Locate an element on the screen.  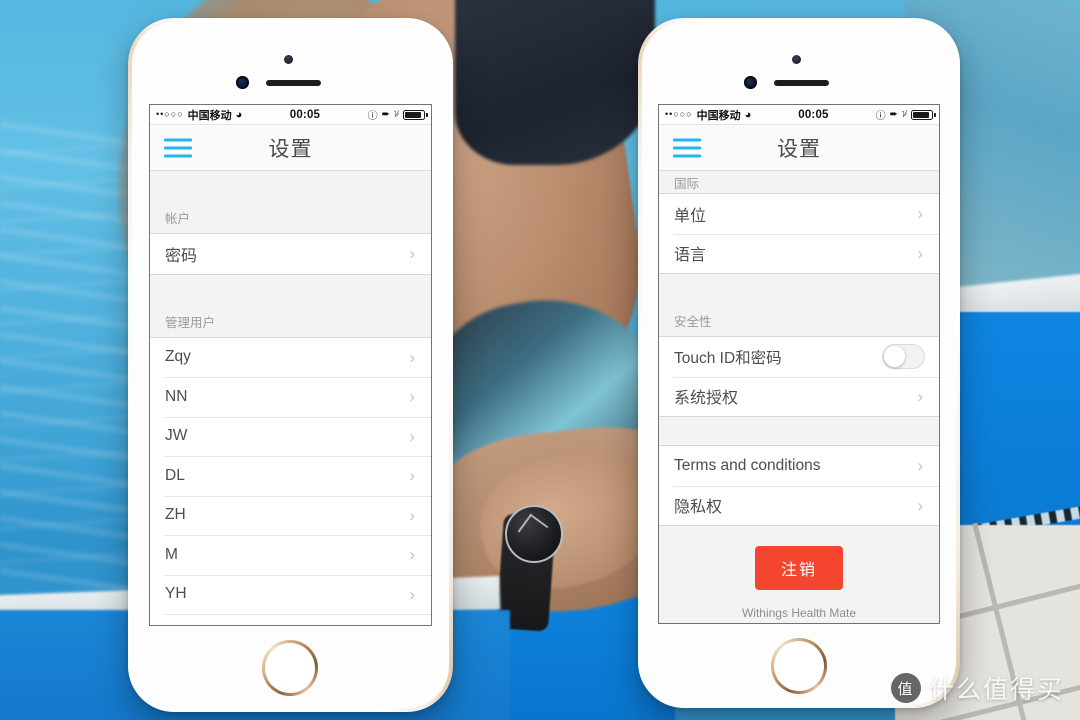
row-label: 语言 is located at coordinates (690, 256).